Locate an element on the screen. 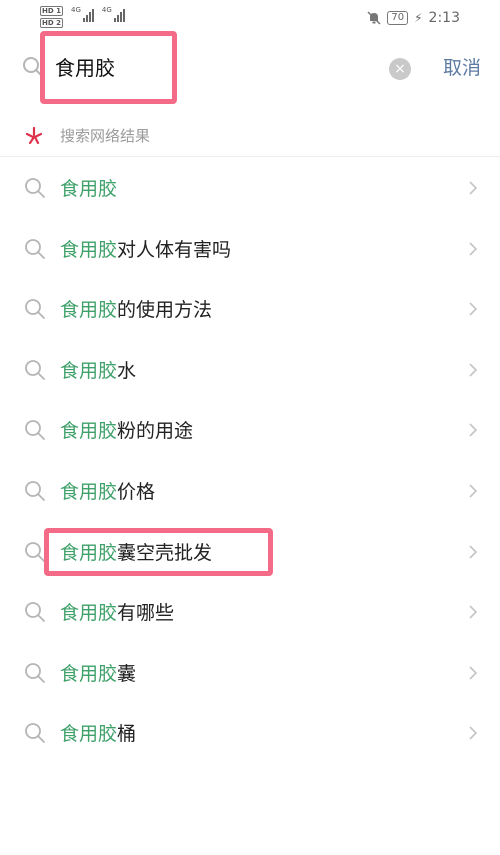  clear-search-button: × is located at coordinates (400, 69).